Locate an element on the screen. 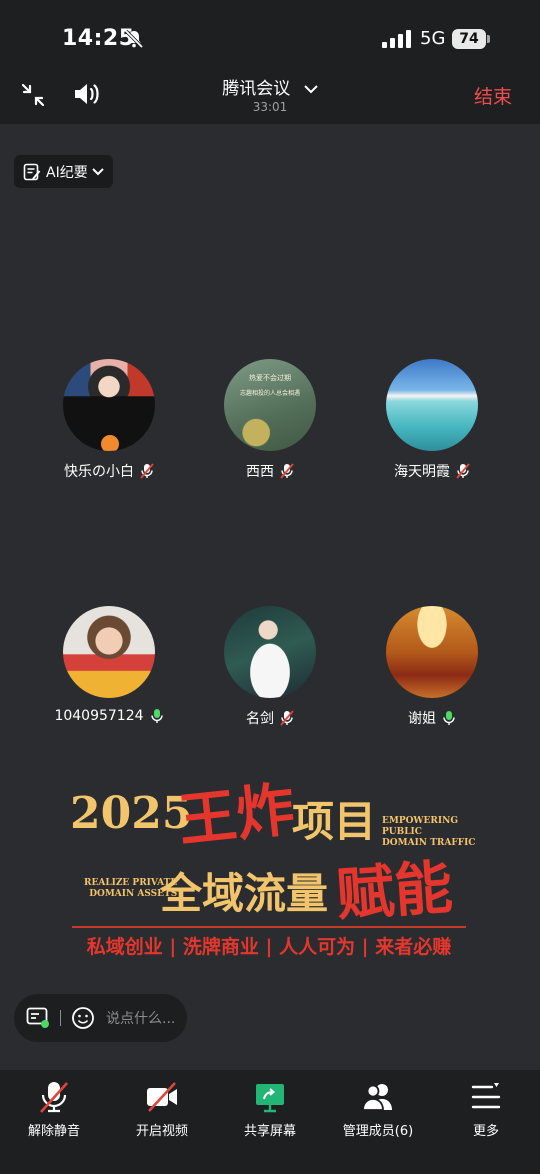  banner-year: 2025 is located at coordinates (131, 813).